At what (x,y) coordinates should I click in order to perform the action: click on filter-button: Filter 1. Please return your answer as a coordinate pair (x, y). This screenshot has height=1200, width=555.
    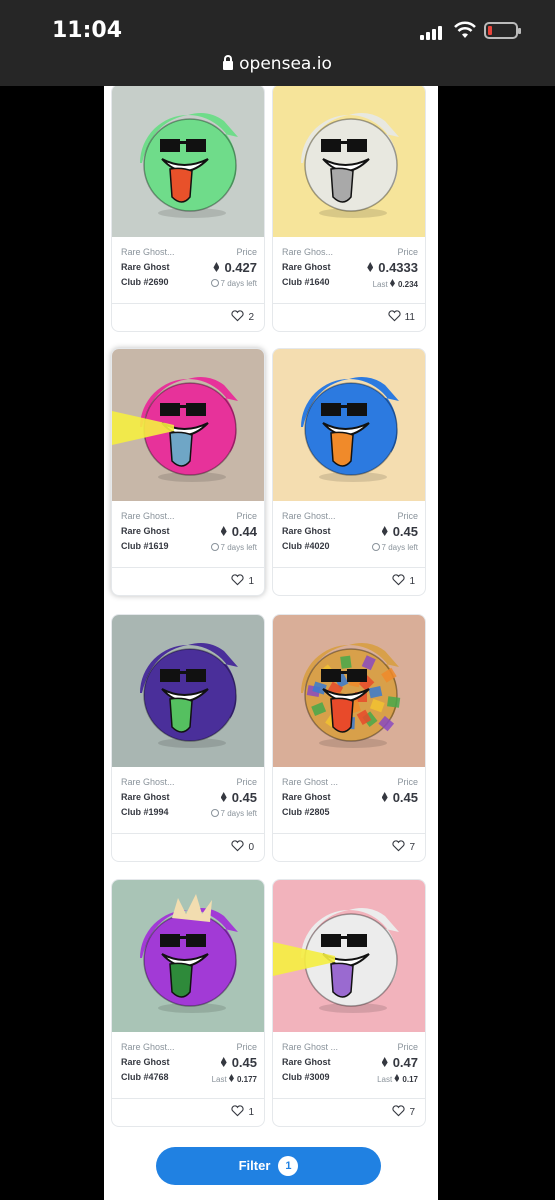
    Looking at the image, I should click on (268, 1166).